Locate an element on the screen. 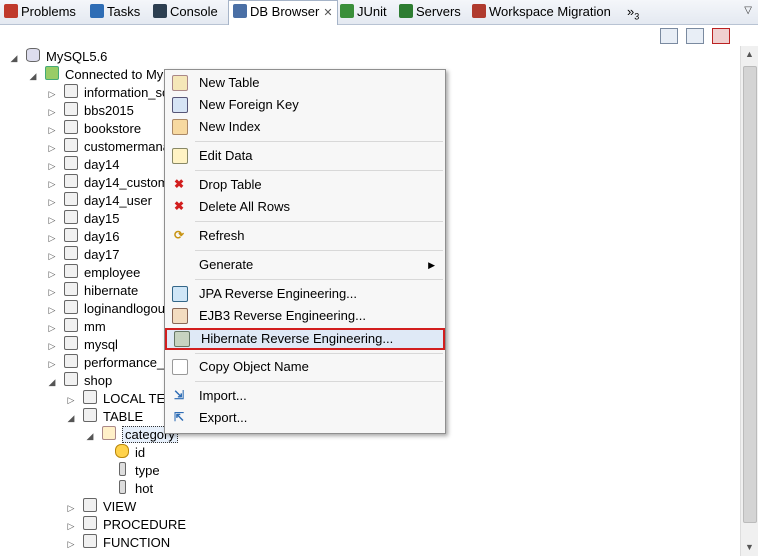 The height and width of the screenshot is (557, 758). menu-separator is located at coordinates (319, 381).